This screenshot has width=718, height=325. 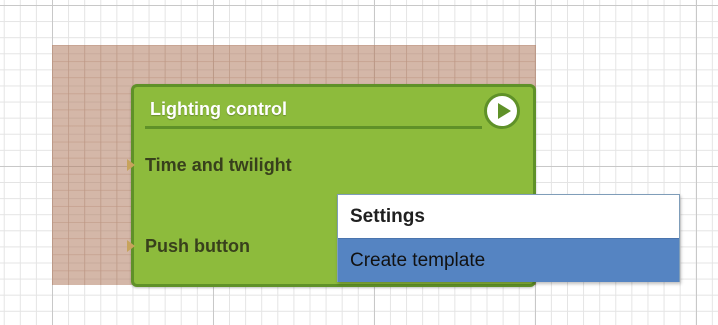 What do you see at coordinates (313, 127) in the screenshot?
I see `title-divider` at bounding box center [313, 127].